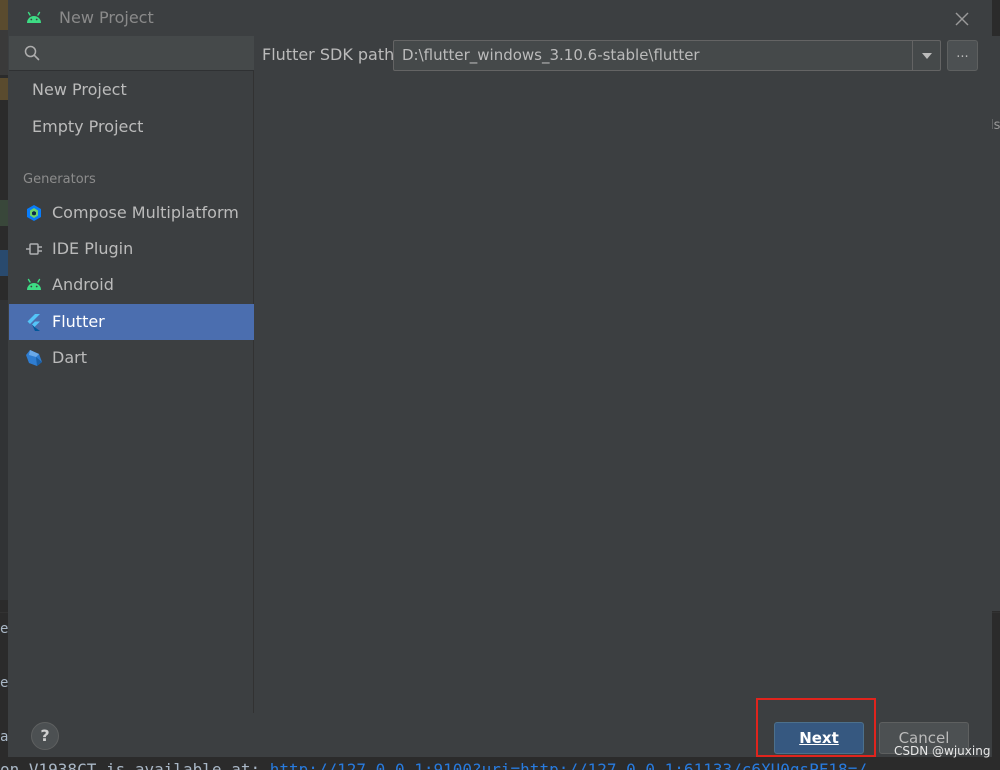 The height and width of the screenshot is (770, 1000). Describe the element at coordinates (69, 357) in the screenshot. I see `sidebar-item-label: Dart` at that location.